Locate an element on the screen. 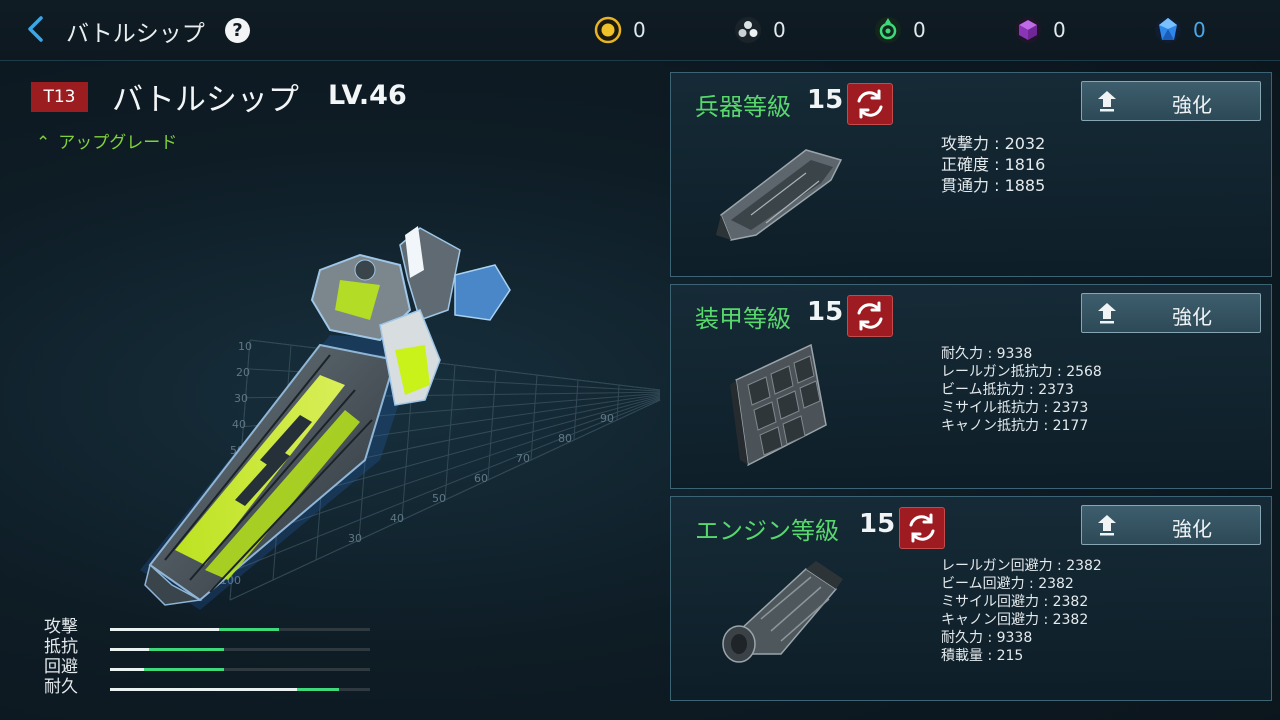 The height and width of the screenshot is (720, 1280). tier-badge: T13 is located at coordinates (59, 97).